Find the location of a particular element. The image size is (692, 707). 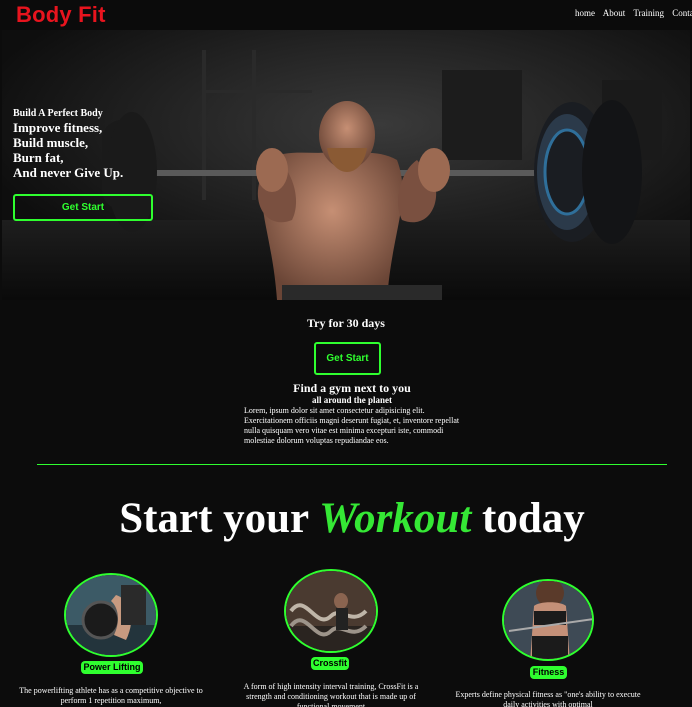

crossfit-image is located at coordinates (331, 611).